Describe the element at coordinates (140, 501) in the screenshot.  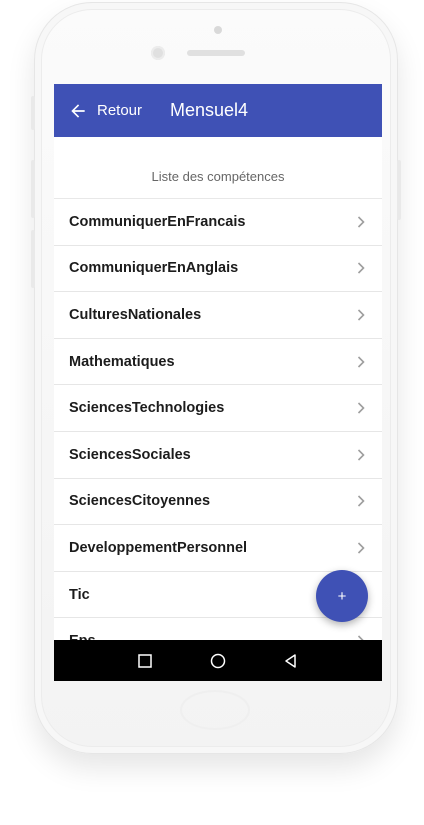
I see `list-item-label: SciencesCitoyennes` at that location.